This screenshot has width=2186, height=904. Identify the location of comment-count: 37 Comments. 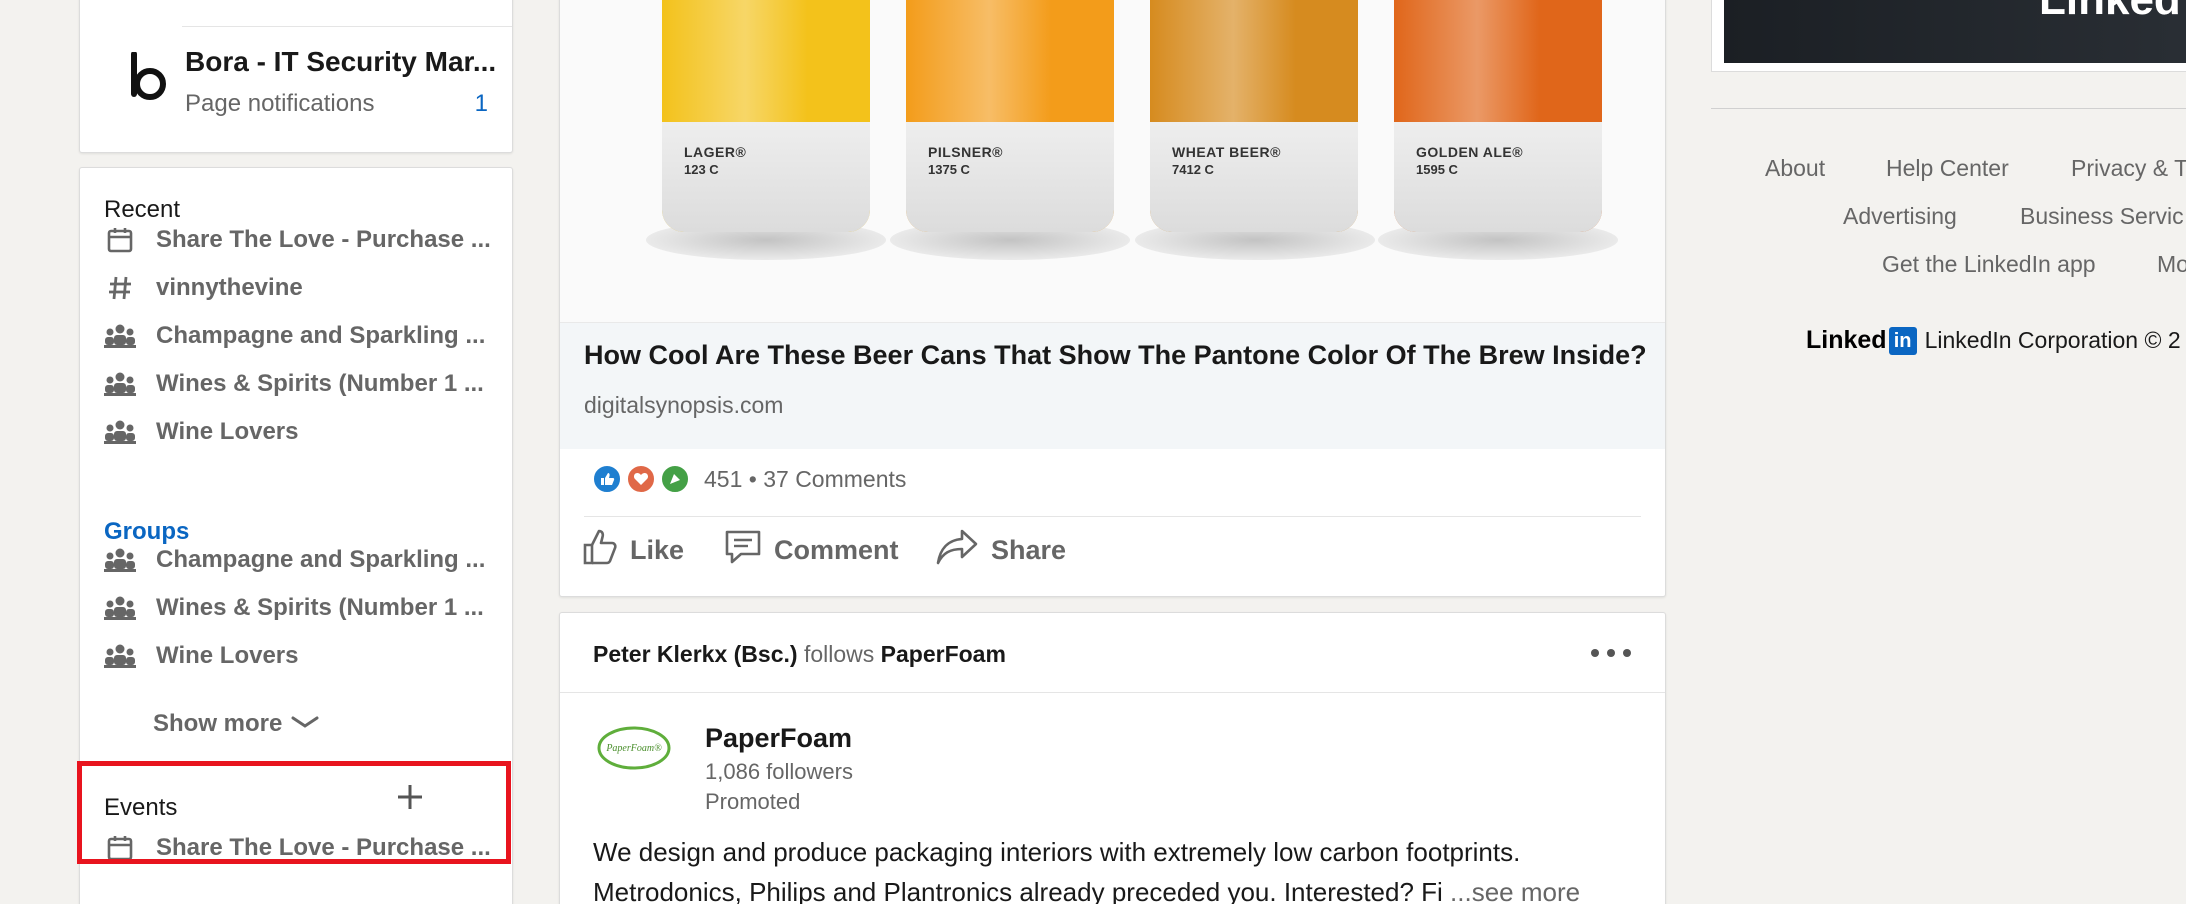
(834, 479).